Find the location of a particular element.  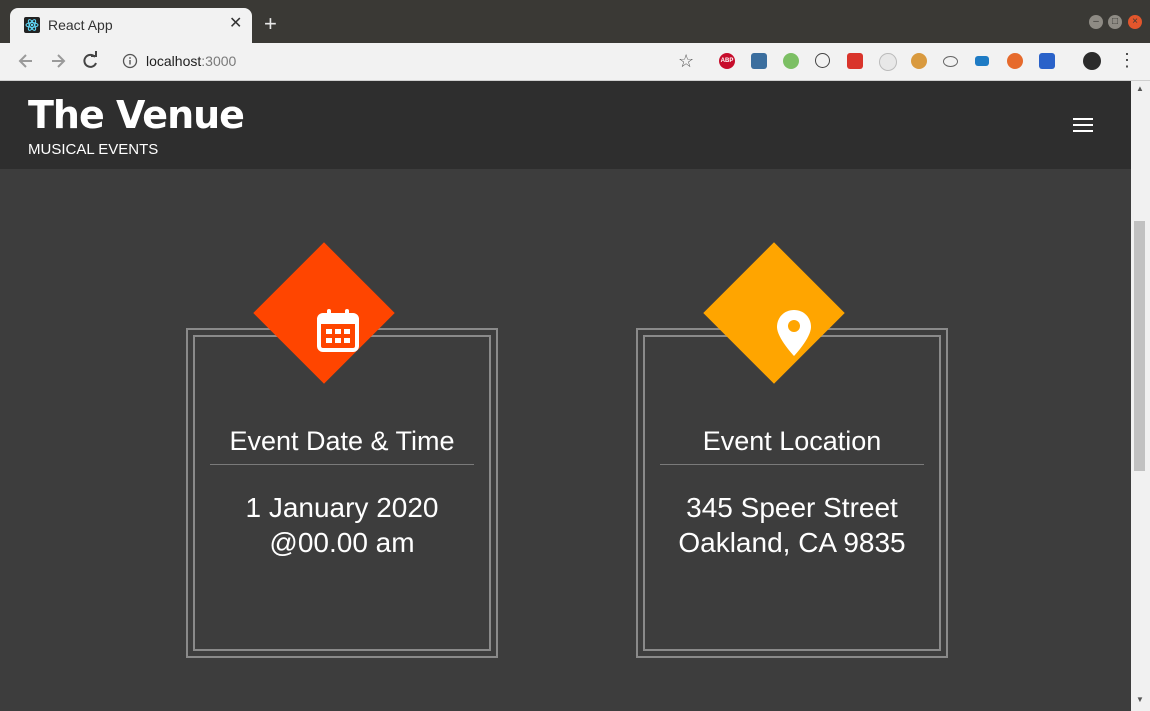

url-host: localhost is located at coordinates (174, 61).